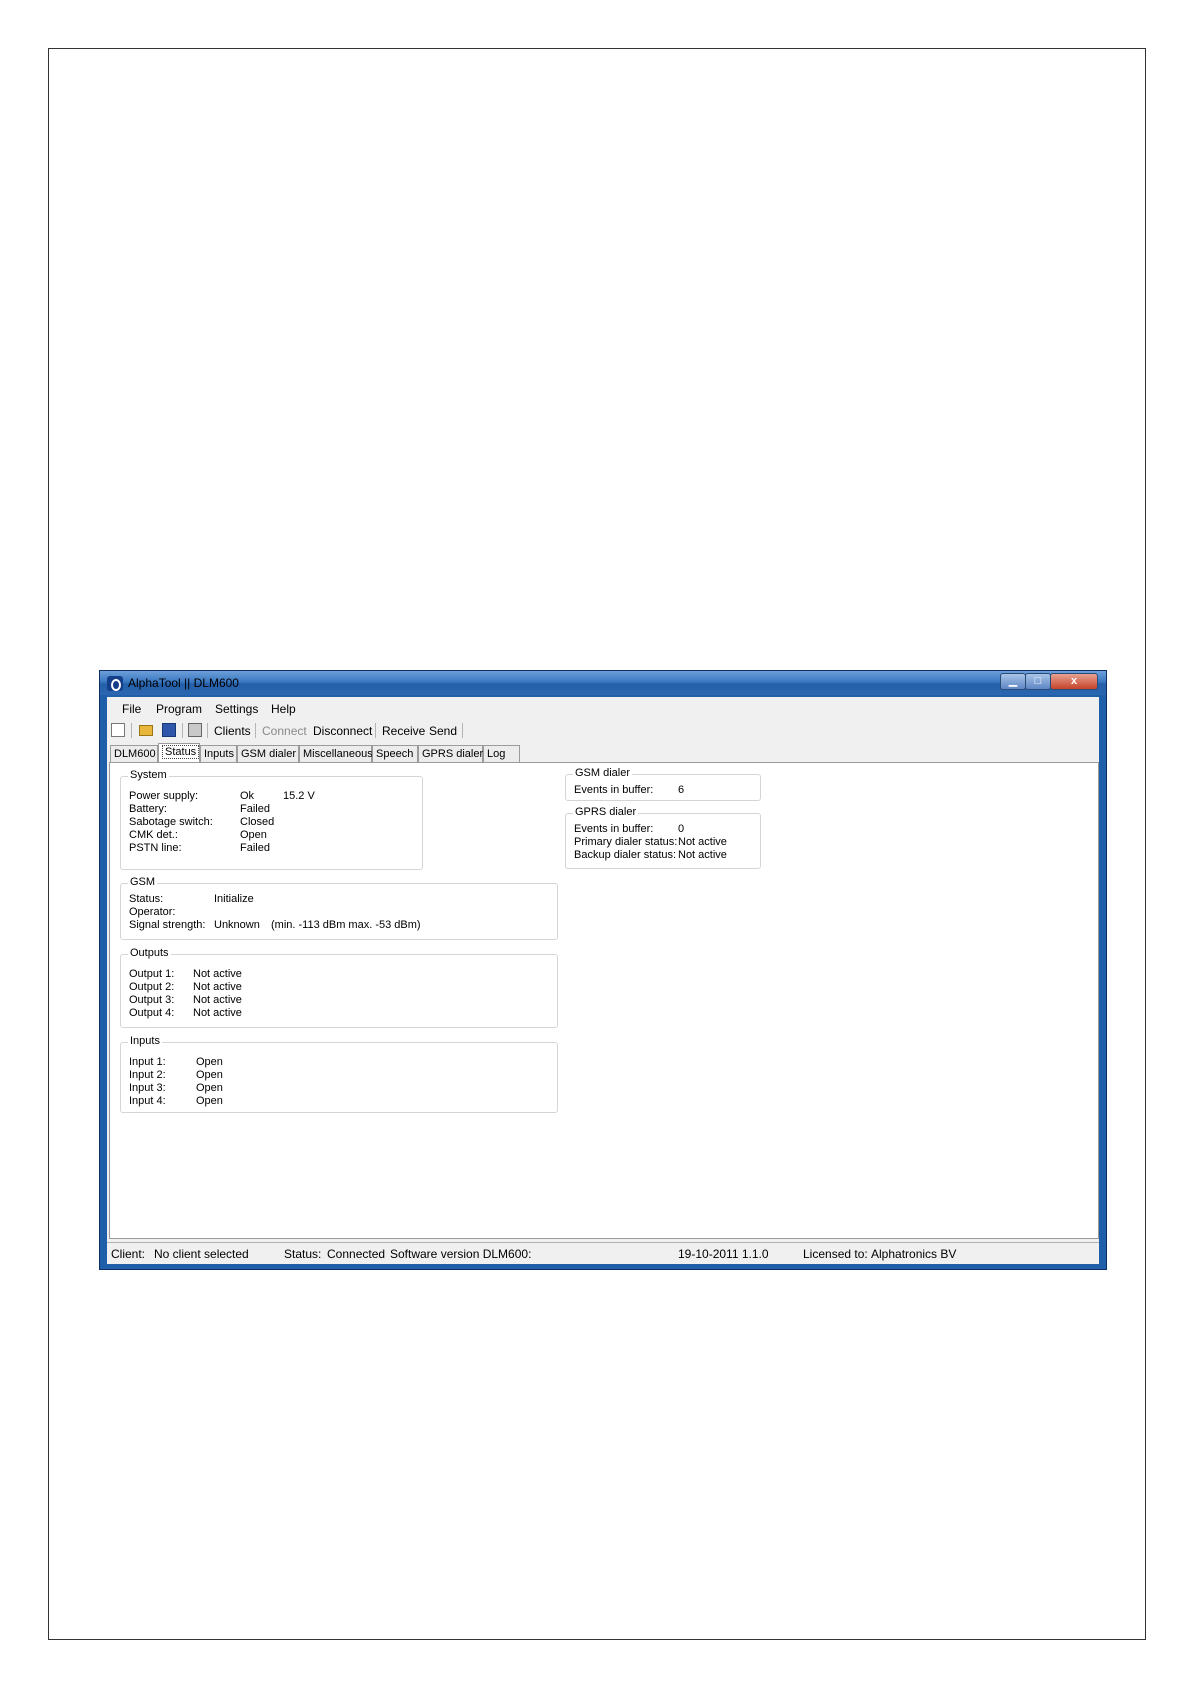  Describe the element at coordinates (625, 855) in the screenshot. I see `gprs-backup-label: Backup dialer status:` at that location.